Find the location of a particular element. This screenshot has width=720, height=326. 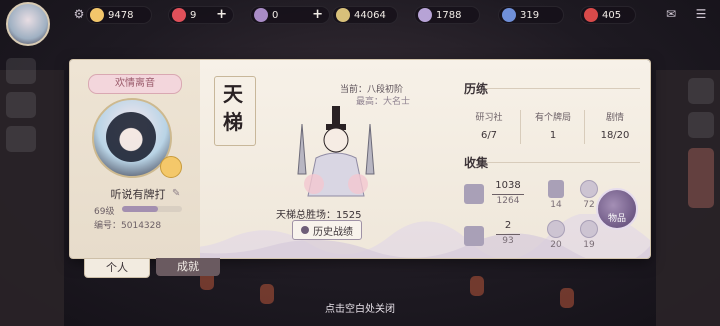

resource-scroll: 44064 is located at coordinates (365, 15).